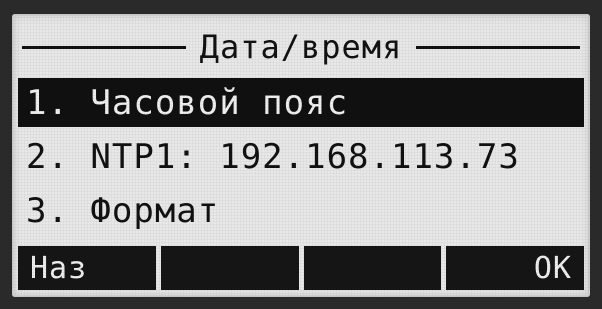  Describe the element at coordinates (498, 47) in the screenshot. I see `title-rule-right` at that location.